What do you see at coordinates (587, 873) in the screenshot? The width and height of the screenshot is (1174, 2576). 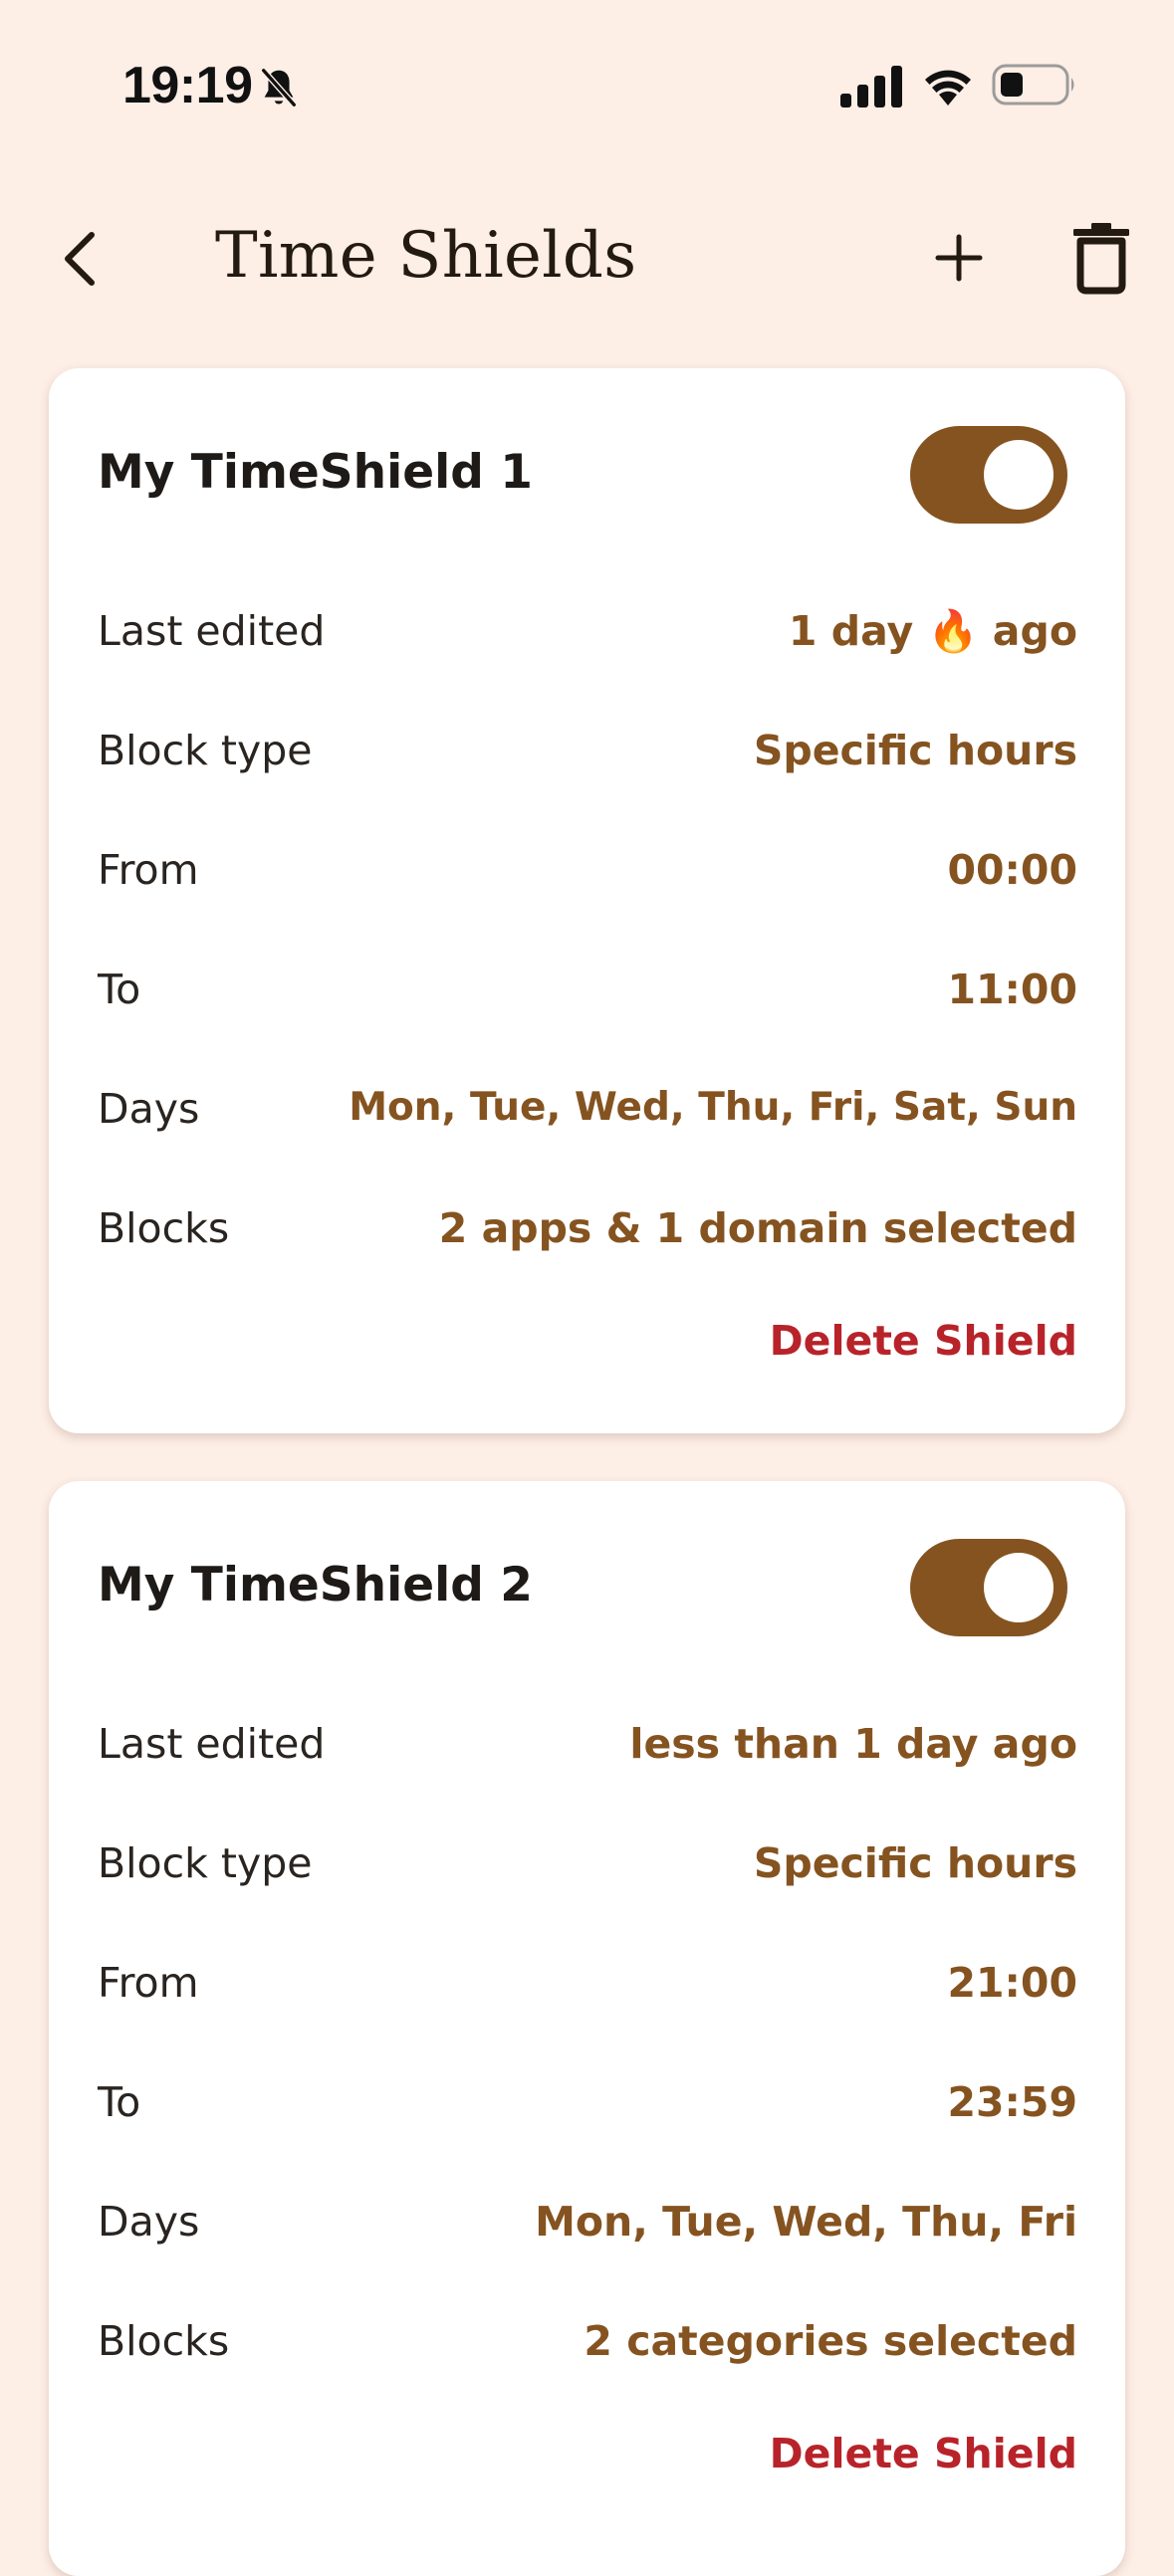 I see `detail-row-from: From 00:00` at bounding box center [587, 873].